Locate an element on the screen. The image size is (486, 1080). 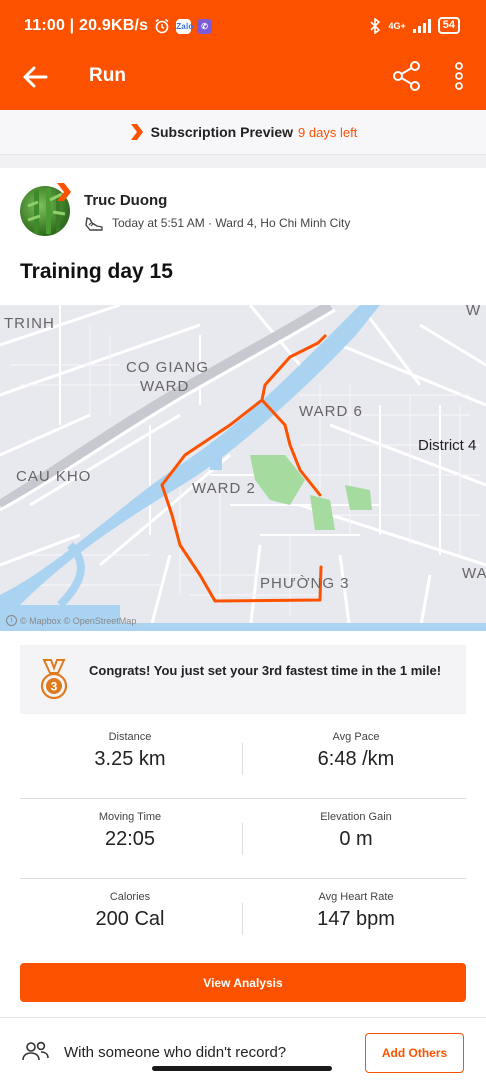
alarm-icon is located at coordinates (162, 26).